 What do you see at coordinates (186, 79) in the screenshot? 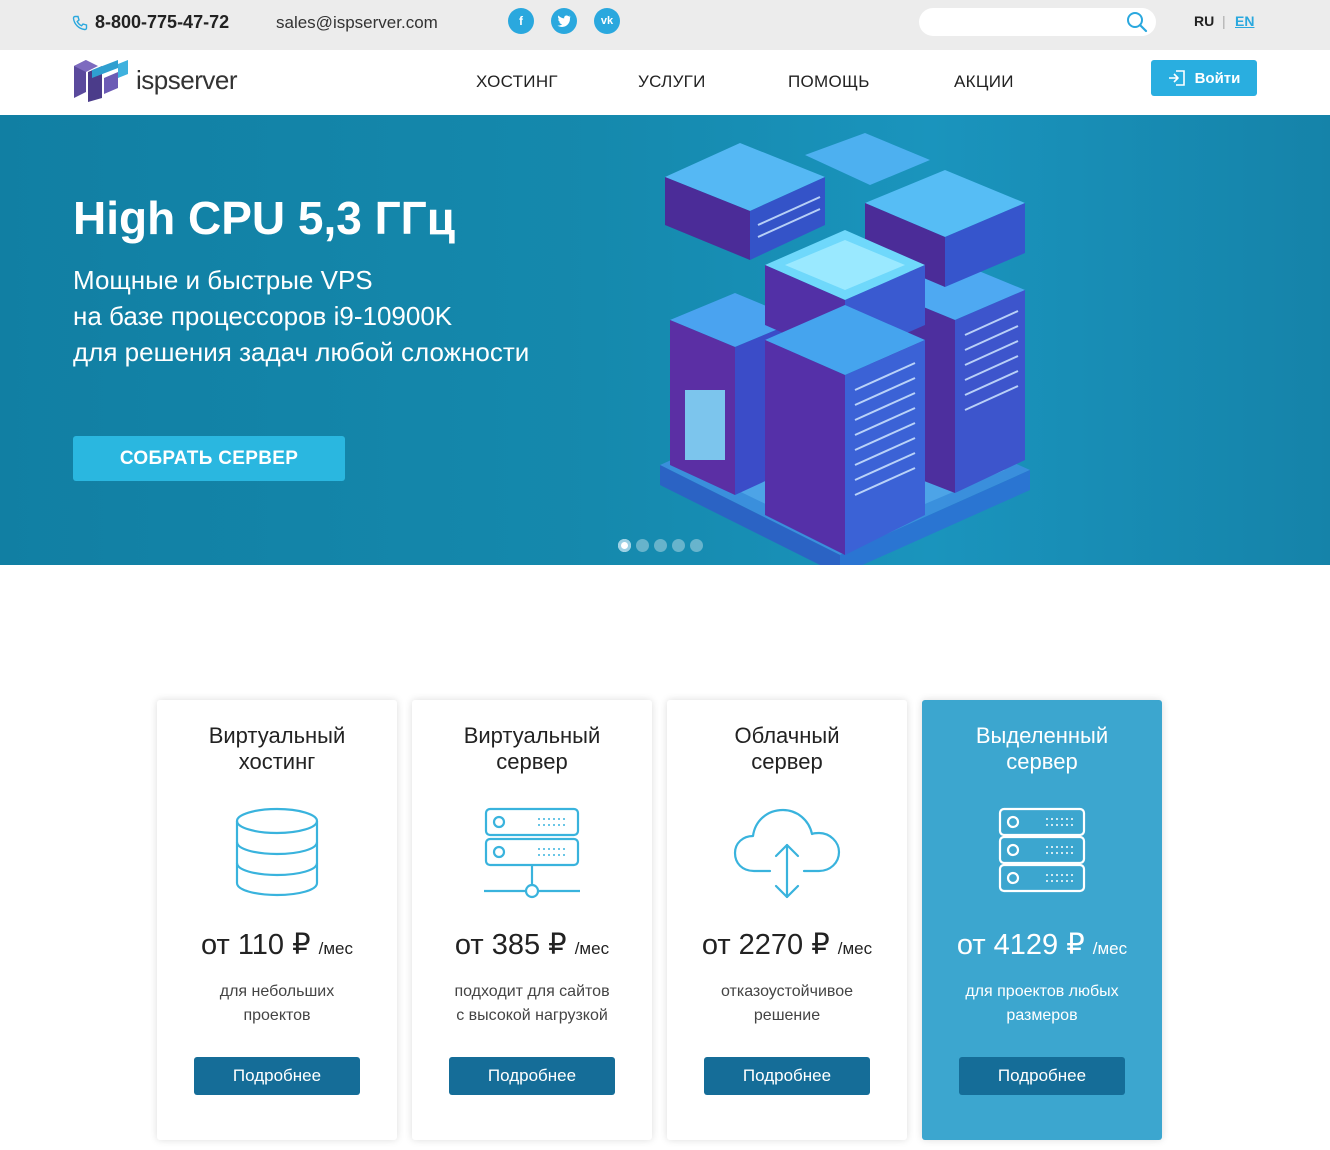
I see `logo-text: ispserver` at bounding box center [186, 79].